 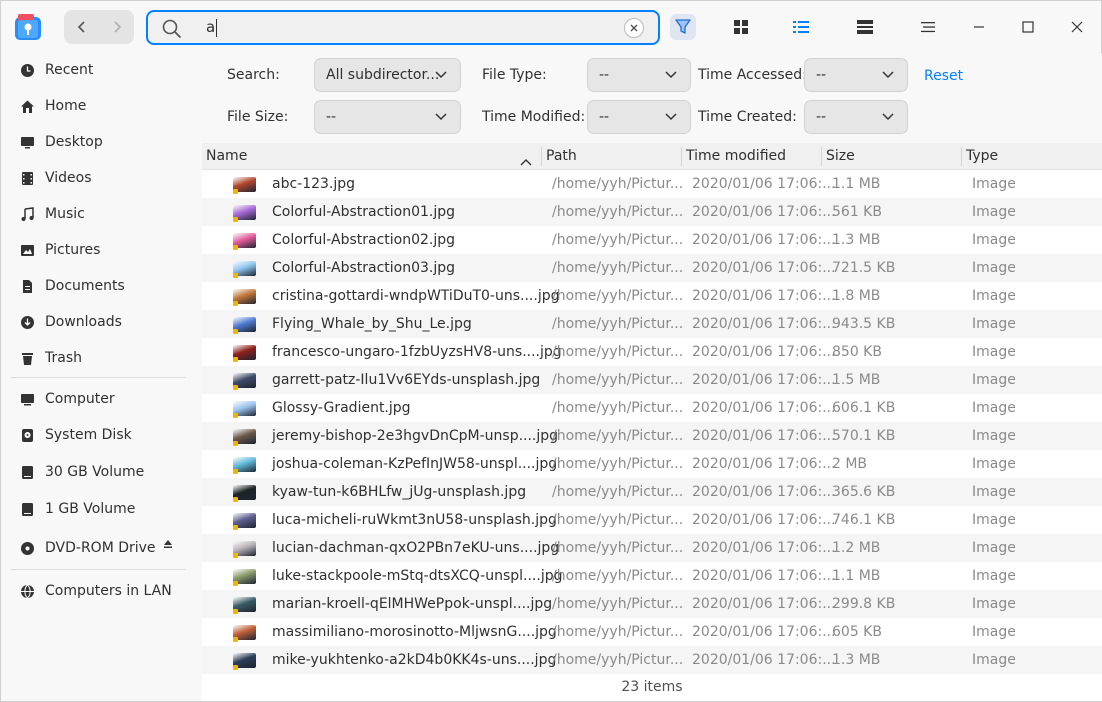 I want to click on sidebar-item-pictures: Pictures, so click(x=59, y=250).